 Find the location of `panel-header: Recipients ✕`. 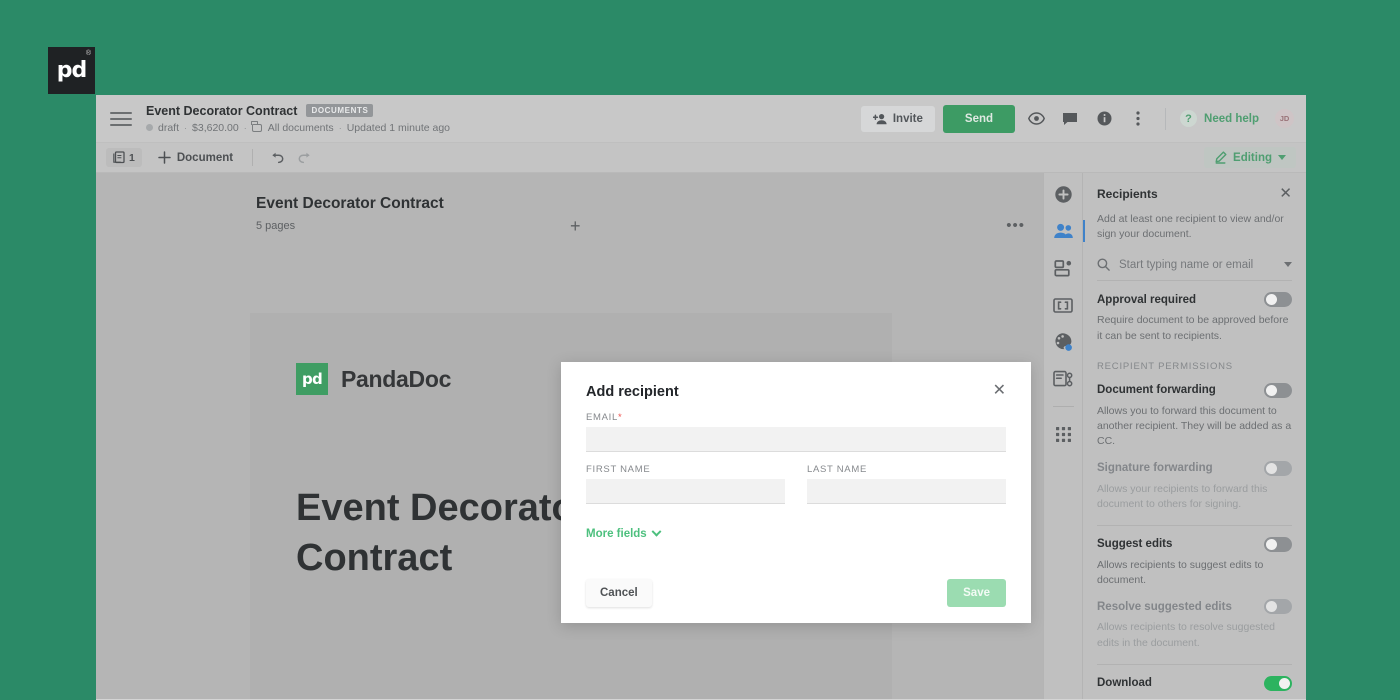

panel-header: Recipients ✕ is located at coordinates (1194, 187).